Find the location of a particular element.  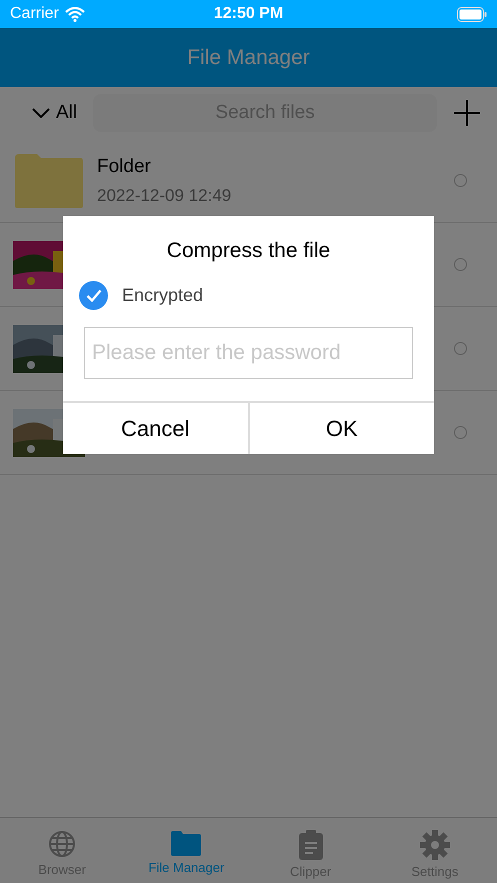

filter-dropdown: All is located at coordinates (55, 113).